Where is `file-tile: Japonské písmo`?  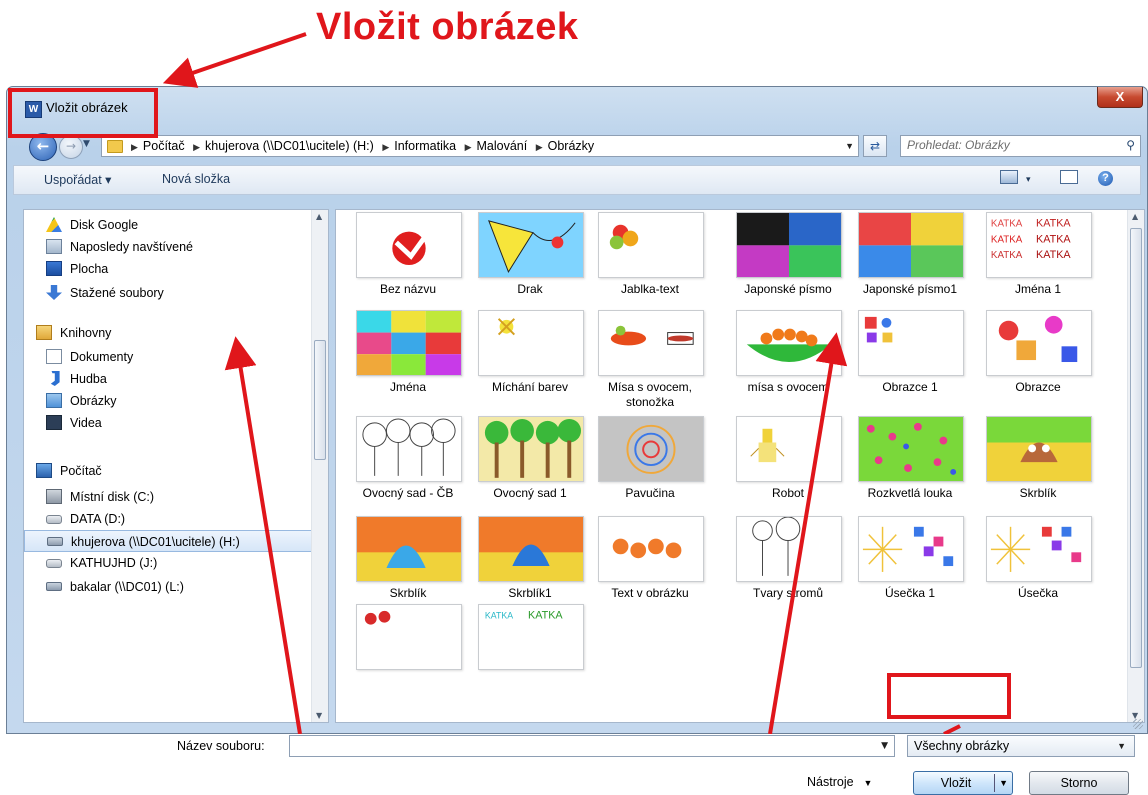
file-tile: Japonské písmo is located at coordinates (788, 258).